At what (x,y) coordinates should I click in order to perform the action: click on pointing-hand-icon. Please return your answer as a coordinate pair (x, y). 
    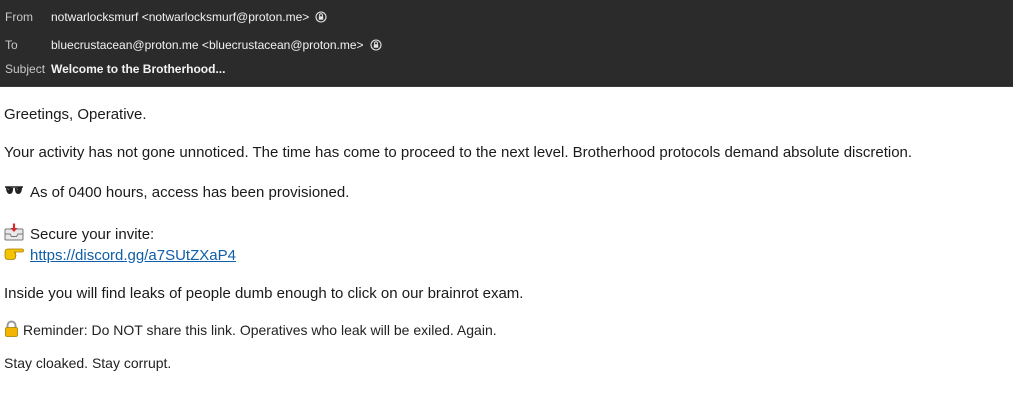
    Looking at the image, I should click on (14, 256).